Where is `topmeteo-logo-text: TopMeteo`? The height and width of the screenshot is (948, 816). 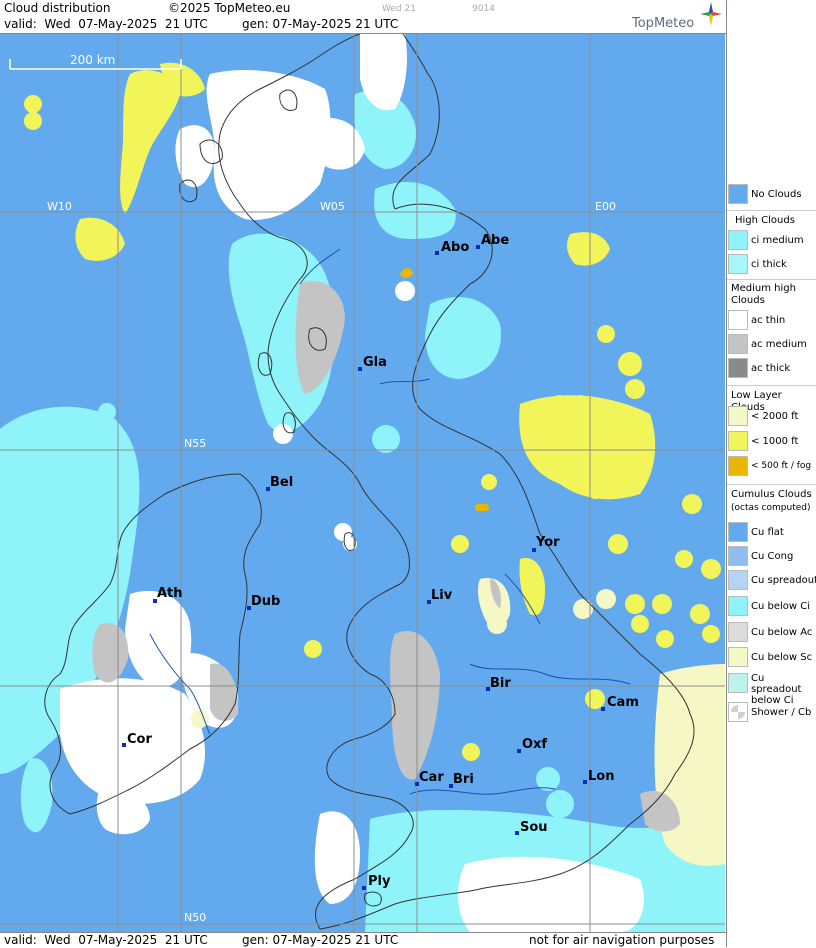
topmeteo-logo-text: TopMeteo is located at coordinates (663, 23).